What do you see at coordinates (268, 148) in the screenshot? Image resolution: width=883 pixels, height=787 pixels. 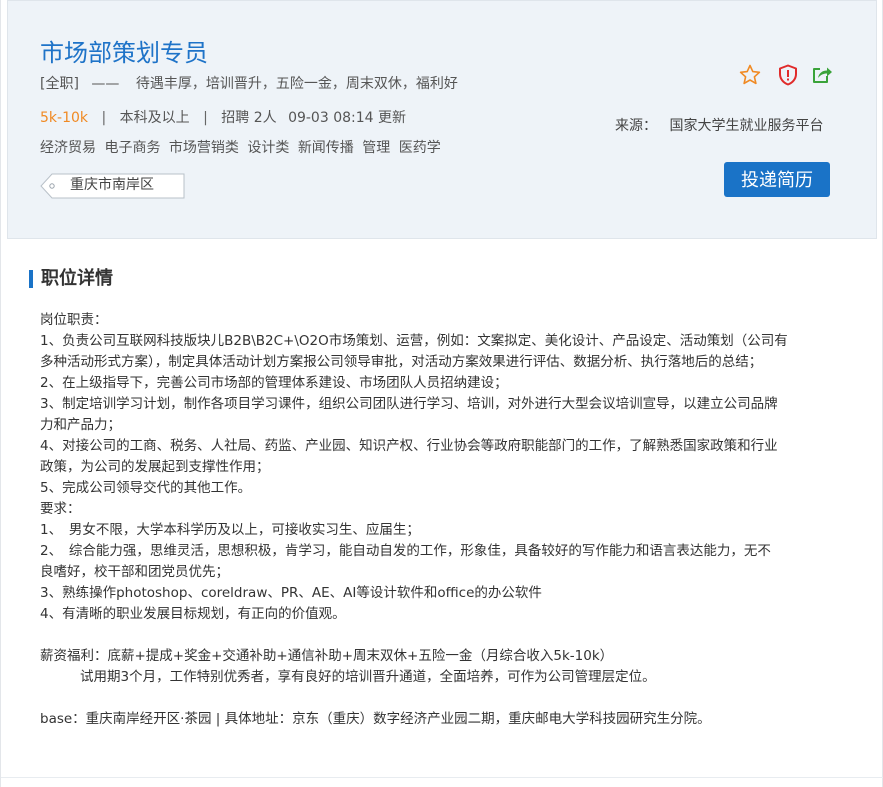 I see `category-tag: 设计类` at bounding box center [268, 148].